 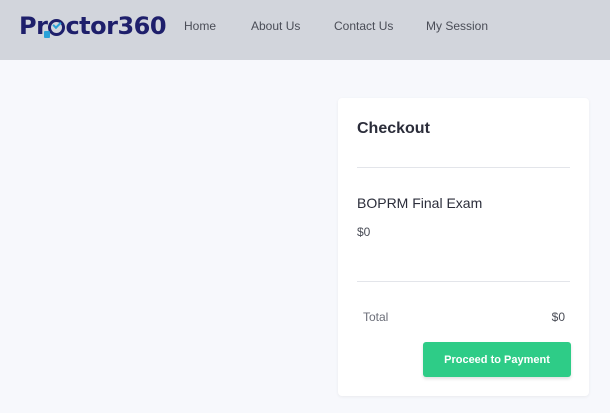 I want to click on nav-home: Home, so click(x=200, y=26).